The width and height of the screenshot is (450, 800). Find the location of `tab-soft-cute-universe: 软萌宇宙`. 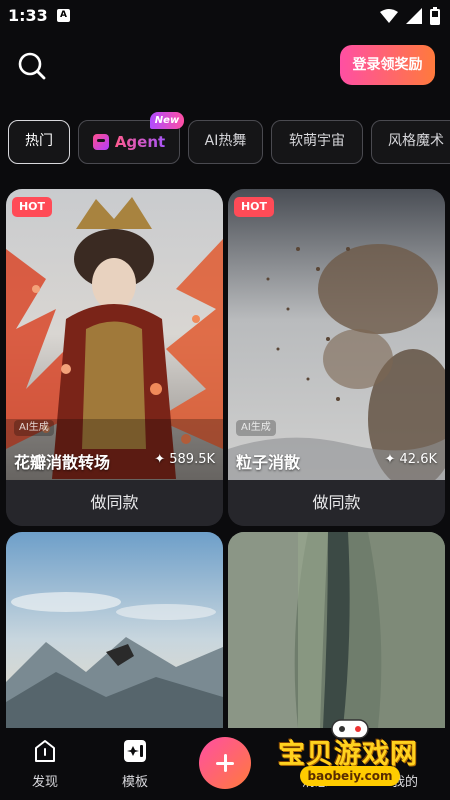

tab-soft-cute-universe: 软萌宇宙 is located at coordinates (317, 142).